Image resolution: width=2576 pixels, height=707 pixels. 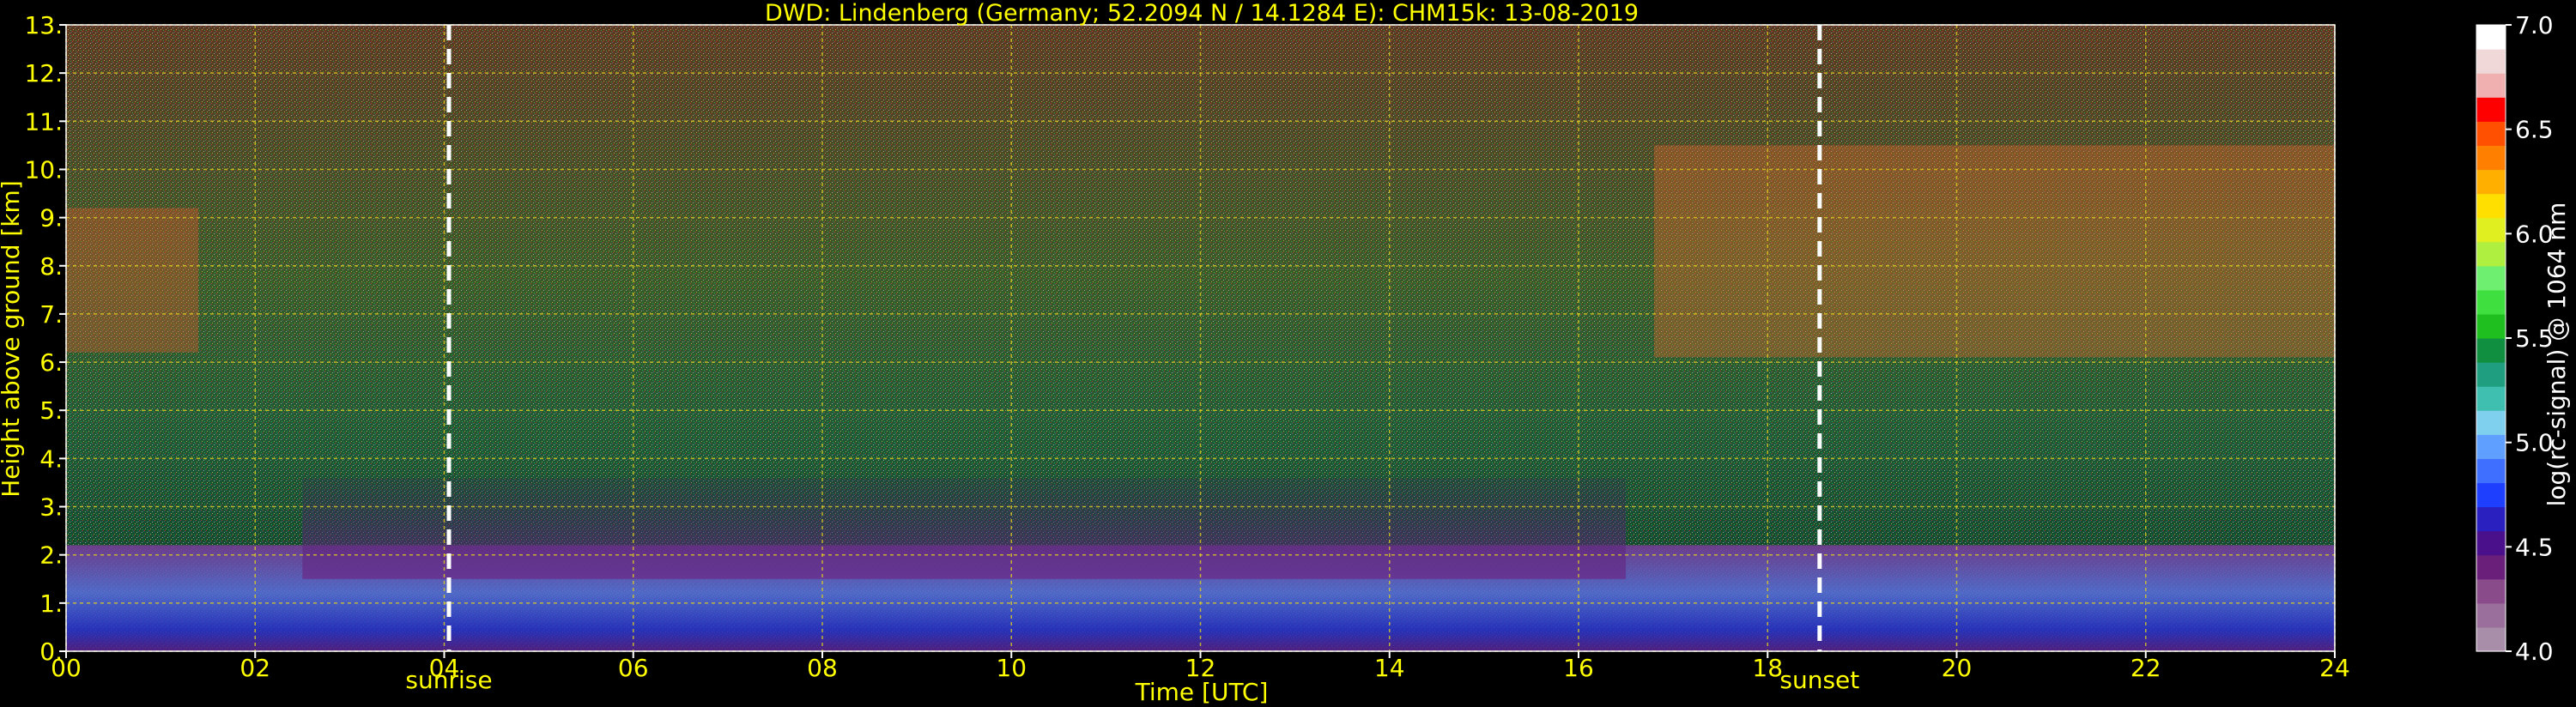 I want to click on y-tick-label: 8., so click(x=51, y=266).